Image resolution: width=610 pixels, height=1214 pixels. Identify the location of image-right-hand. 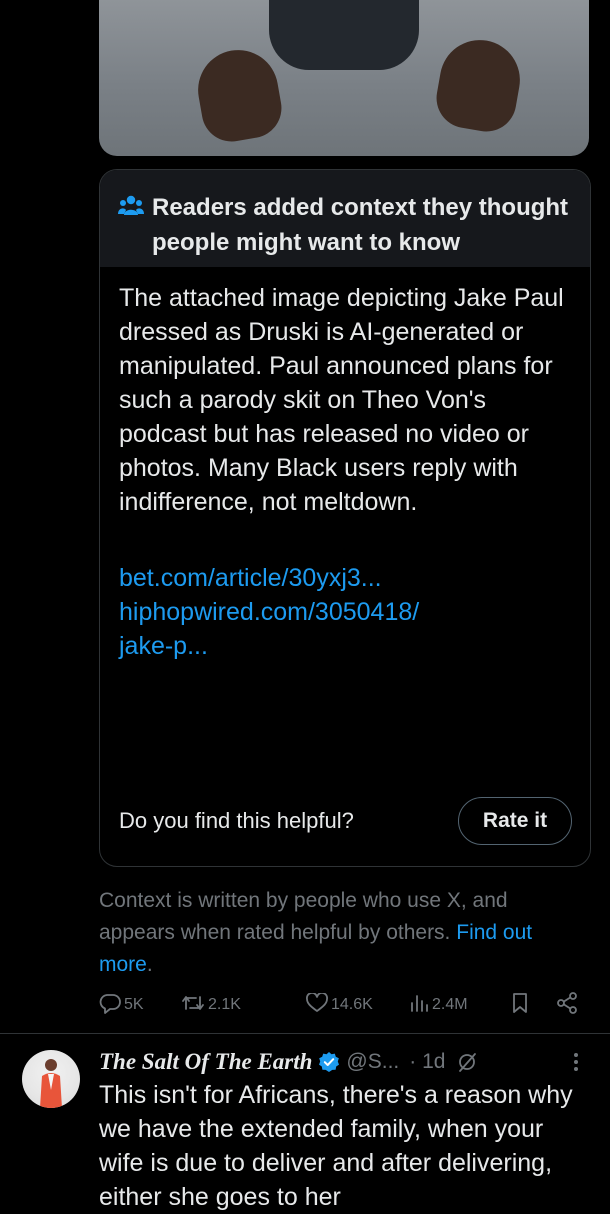
(479, 85).